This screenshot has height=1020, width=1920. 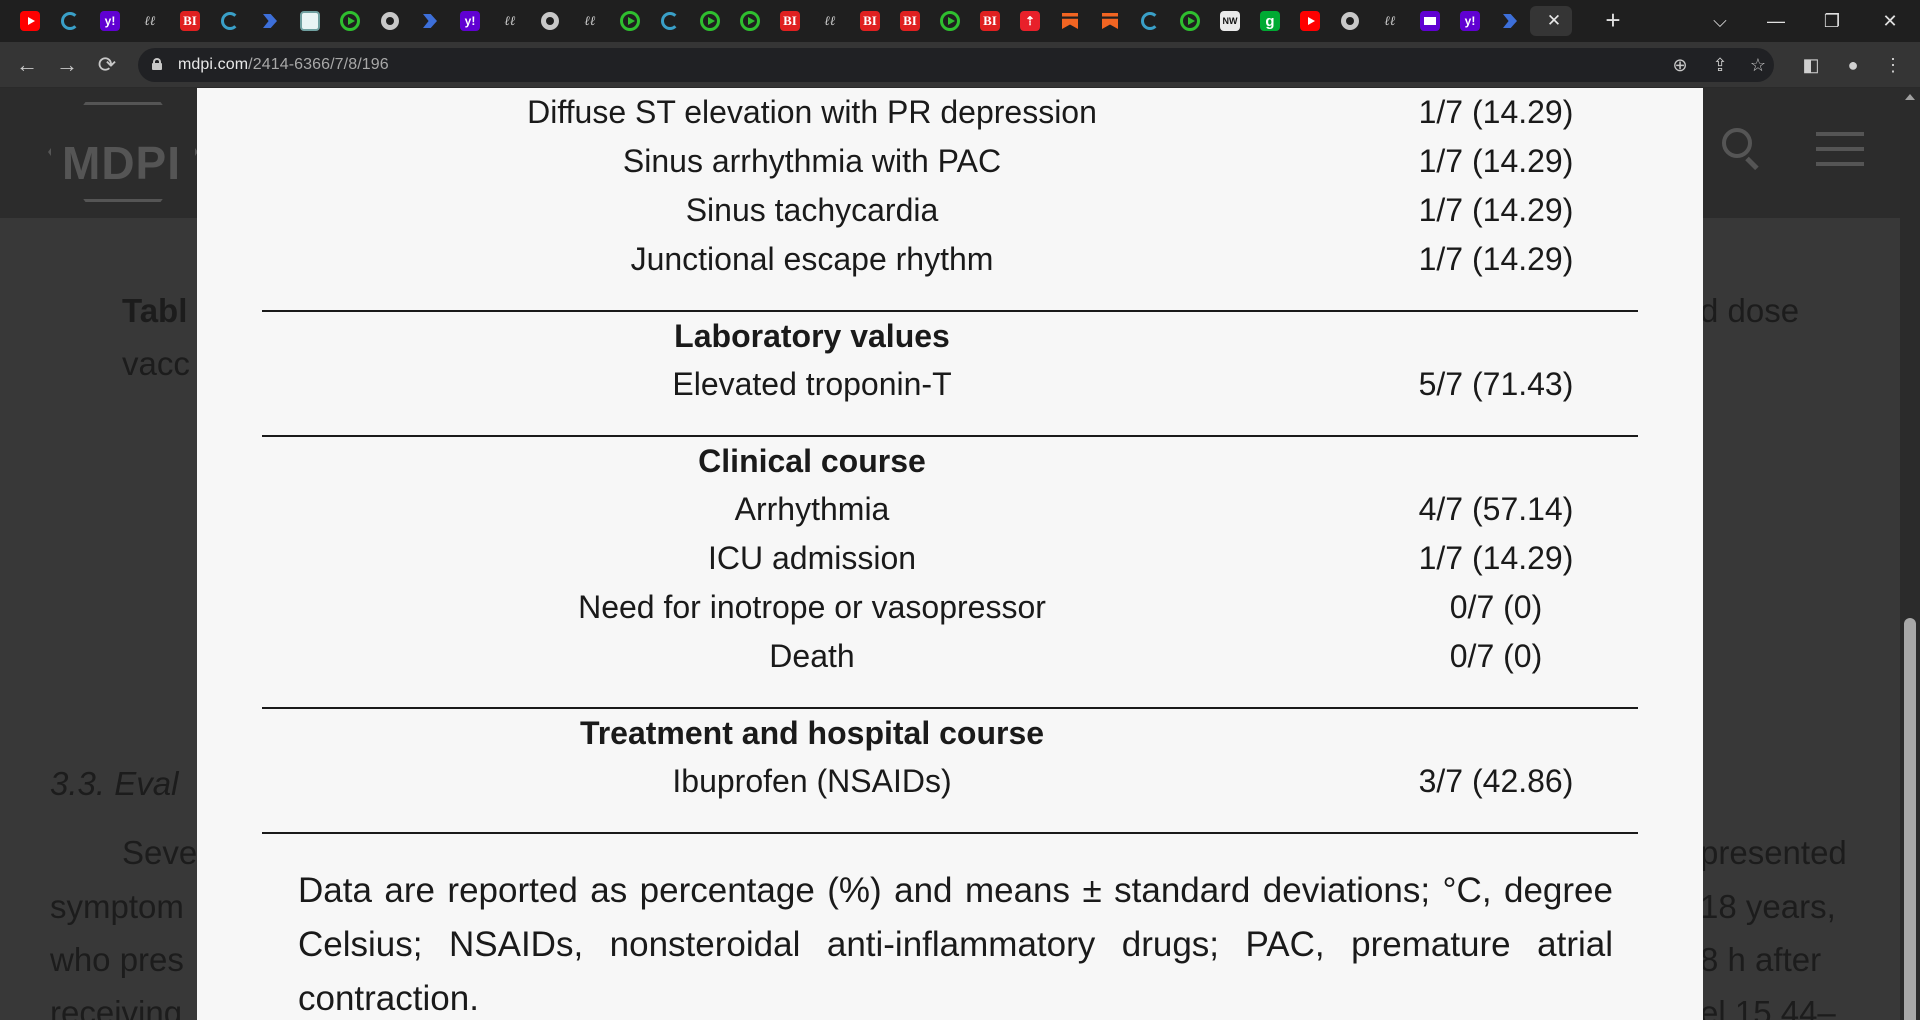 I want to click on row-label: Junctional escape rhythm, so click(x=812, y=259).